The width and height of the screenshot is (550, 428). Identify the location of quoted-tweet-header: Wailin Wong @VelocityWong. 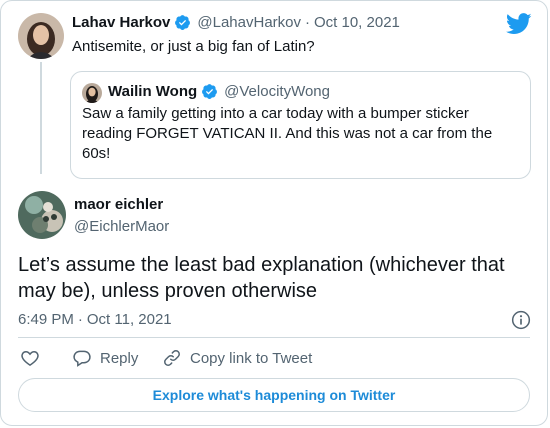
(219, 91).